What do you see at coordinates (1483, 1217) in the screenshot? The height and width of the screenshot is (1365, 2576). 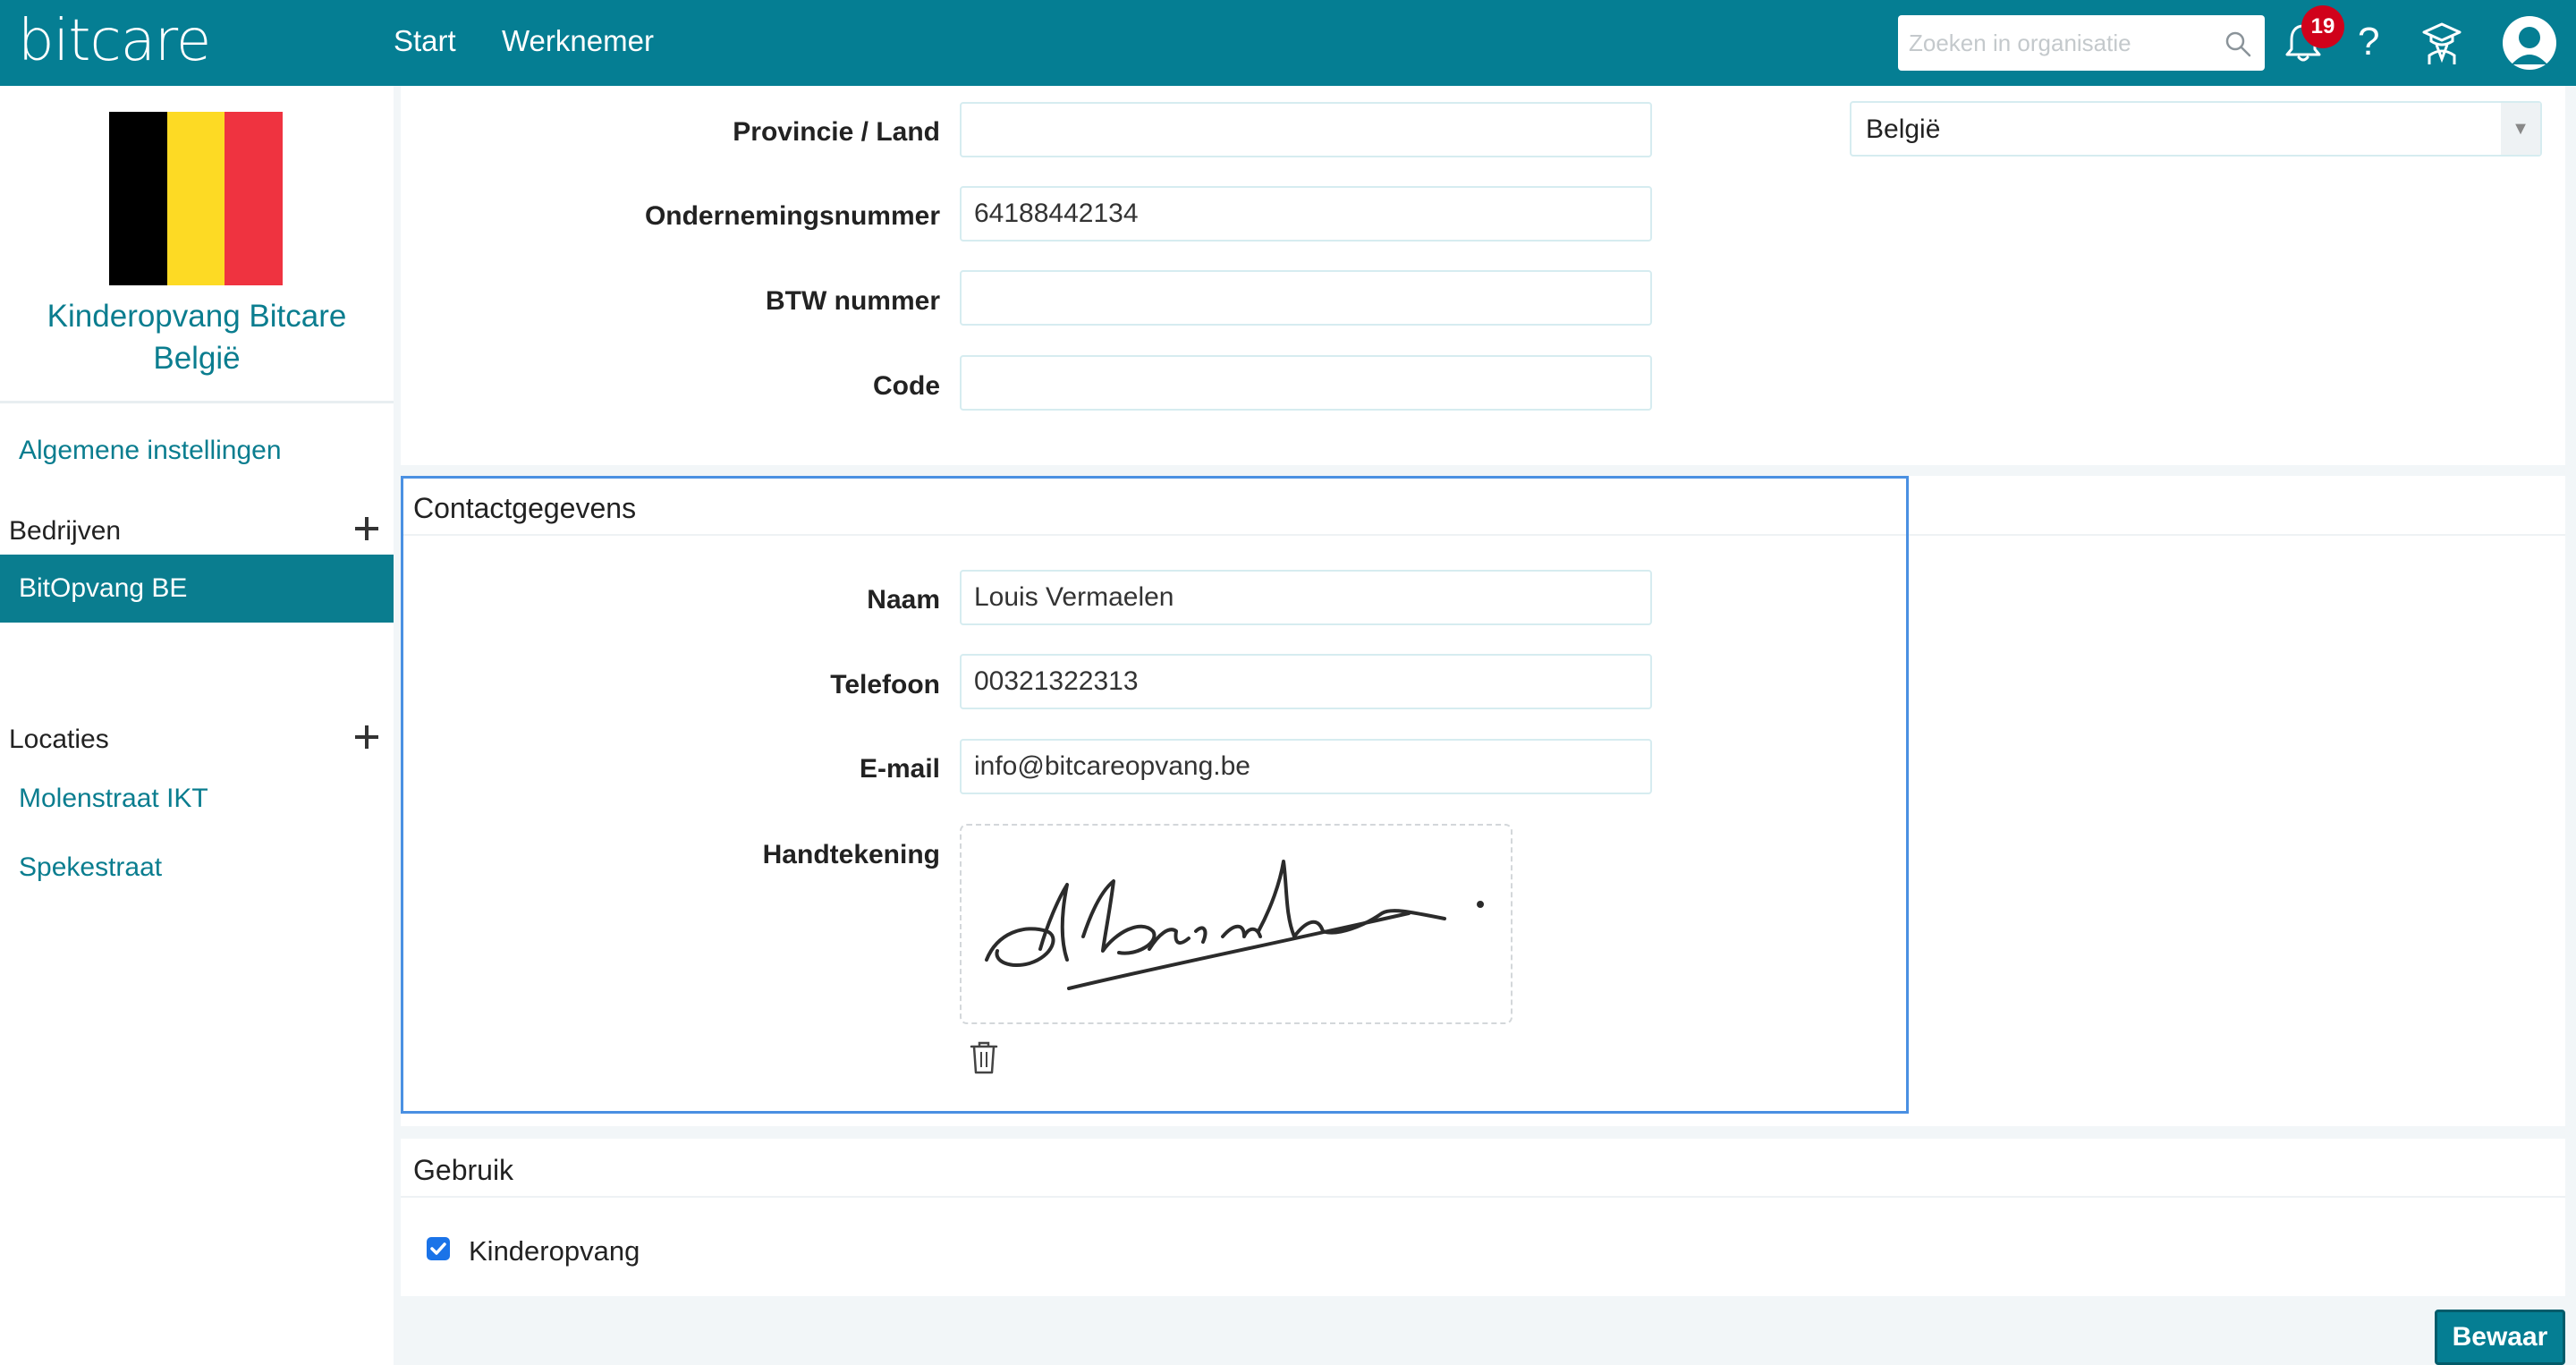 I see `usage-panel` at bounding box center [1483, 1217].